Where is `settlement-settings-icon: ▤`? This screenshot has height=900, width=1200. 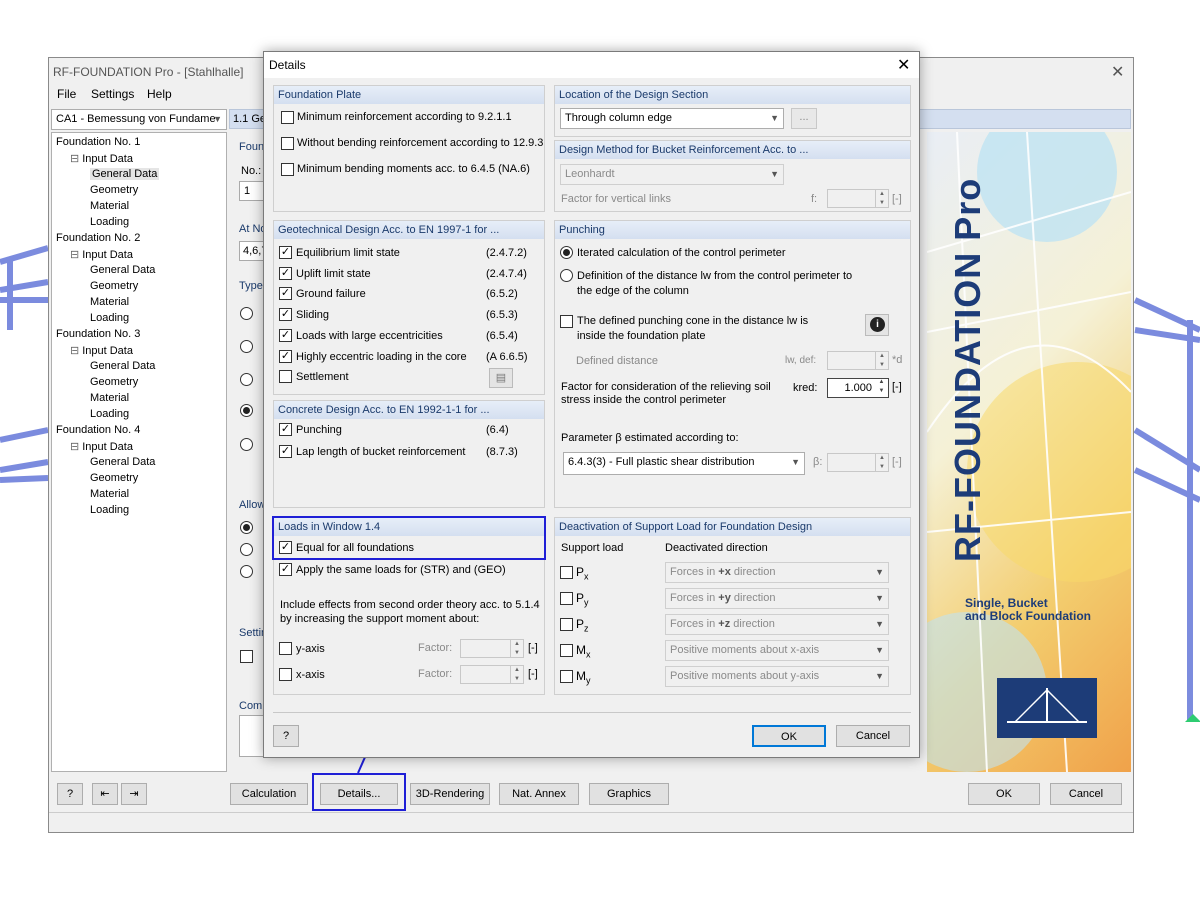 settlement-settings-icon: ▤ is located at coordinates (501, 378).